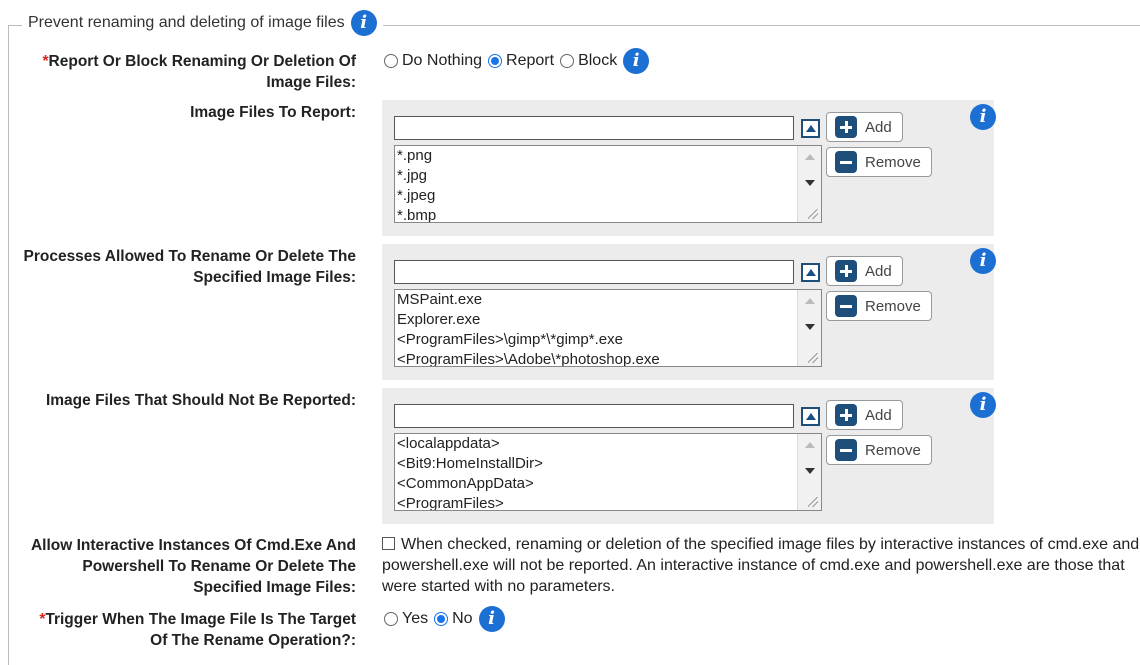 The width and height of the screenshot is (1140, 665). I want to click on image-files-to-report-panel: *.png *.jpg *.jpeg *.bmp Add Remove i, so click(689, 168).